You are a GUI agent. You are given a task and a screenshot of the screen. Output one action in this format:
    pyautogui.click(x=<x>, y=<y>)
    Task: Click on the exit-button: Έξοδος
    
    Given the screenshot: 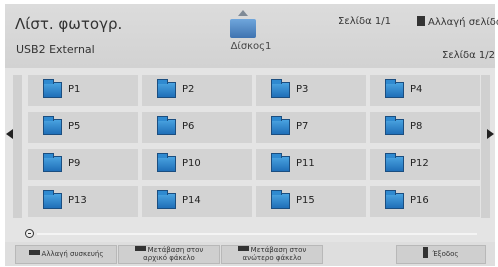 What is the action you would take?
    pyautogui.click(x=441, y=254)
    